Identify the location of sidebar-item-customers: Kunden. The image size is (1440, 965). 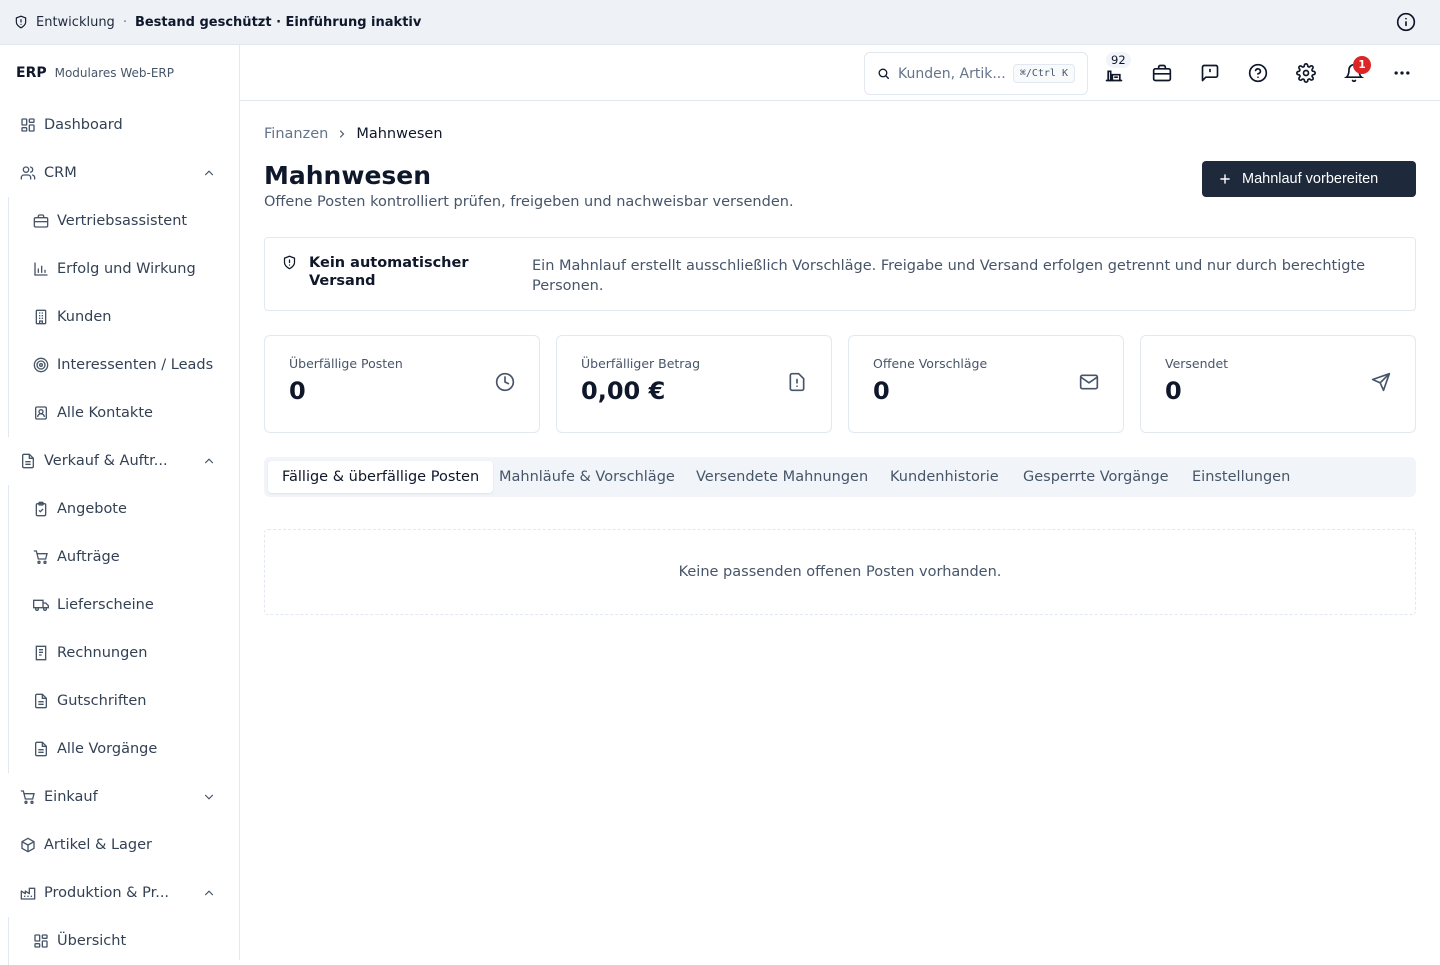
(119, 317).